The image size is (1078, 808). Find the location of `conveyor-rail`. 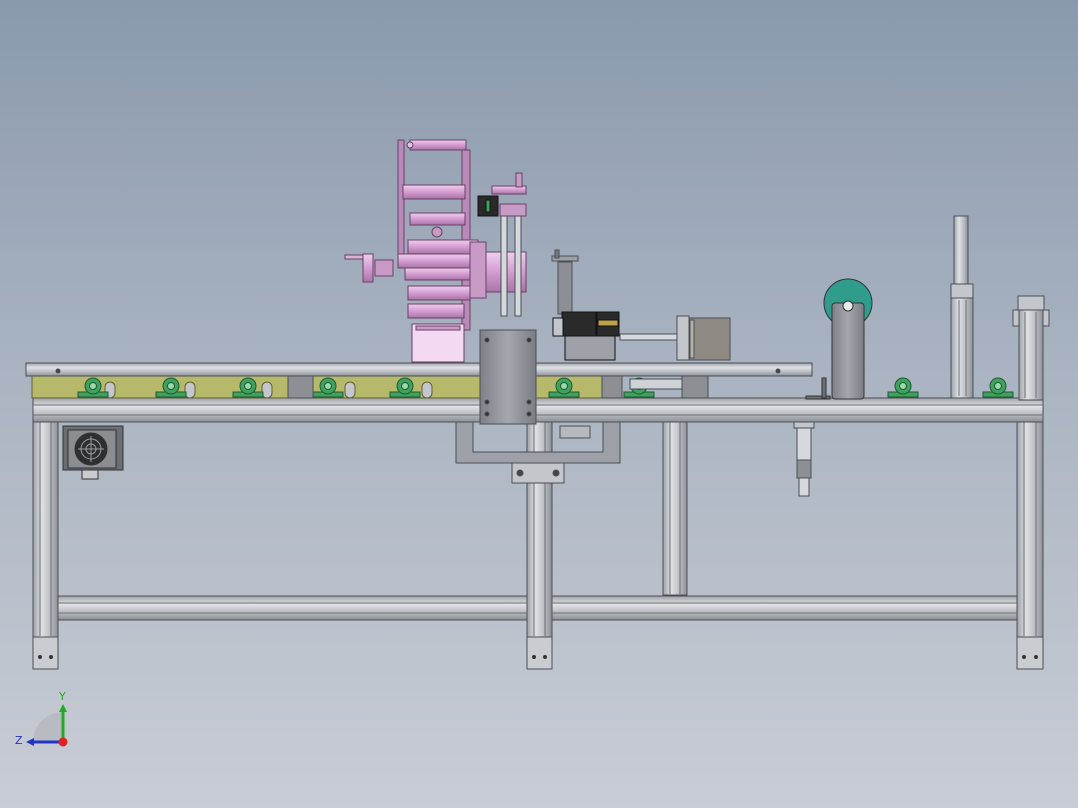

conveyor-rail is located at coordinates (419, 369).